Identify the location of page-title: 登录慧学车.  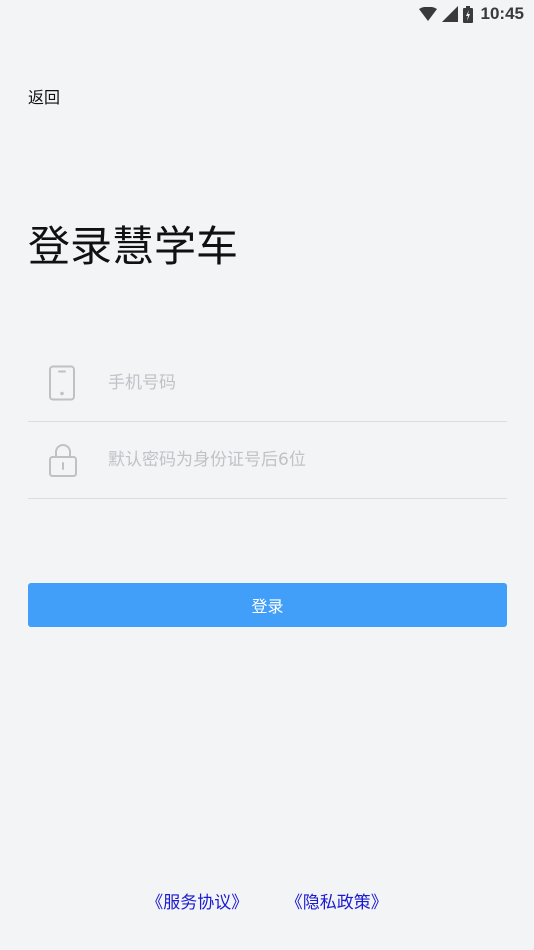
(133, 246).